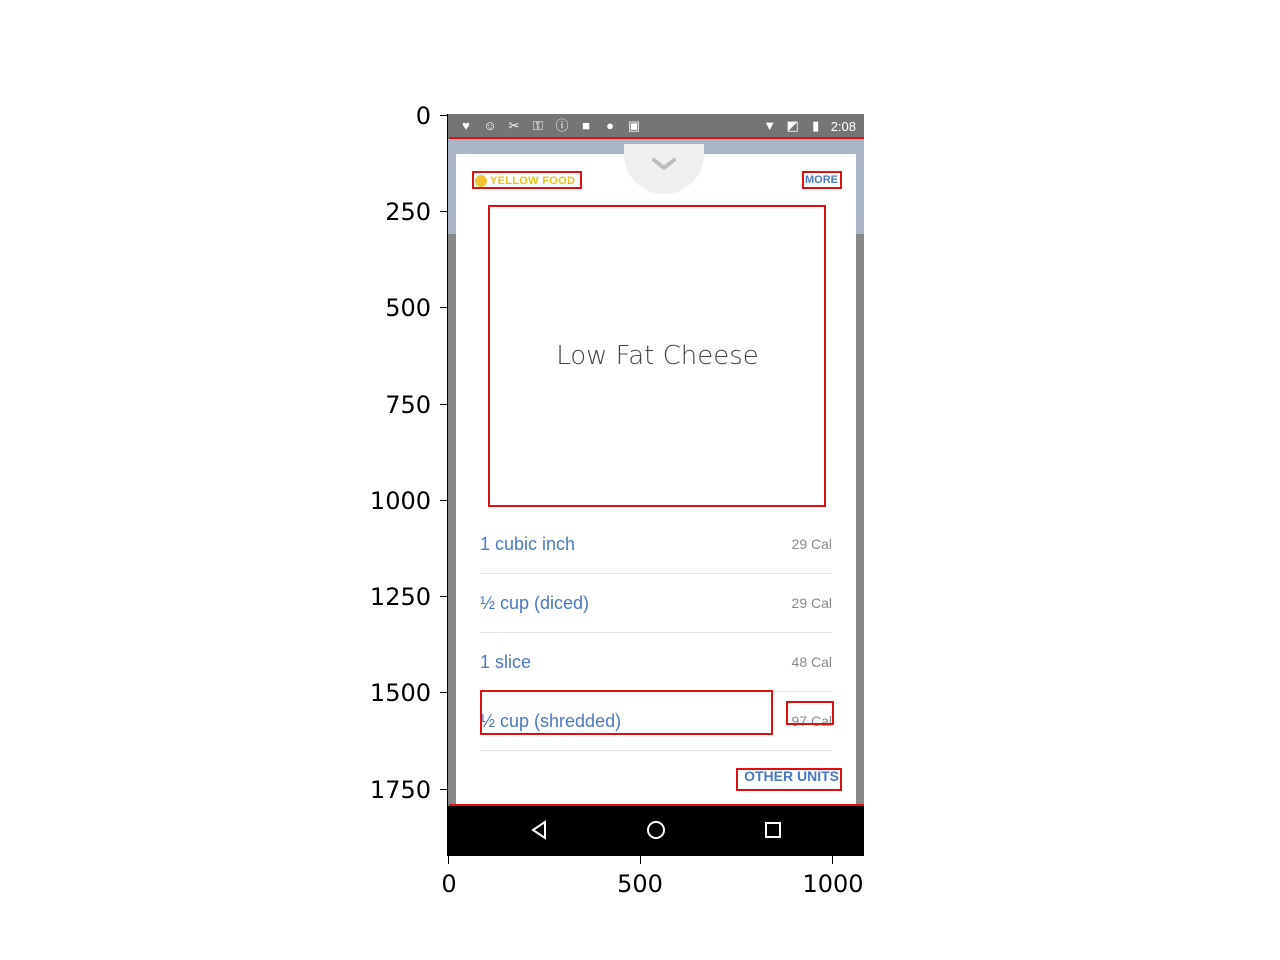  I want to click on unit-row: ½ cup (shredded) 97 Cal, so click(656, 721).